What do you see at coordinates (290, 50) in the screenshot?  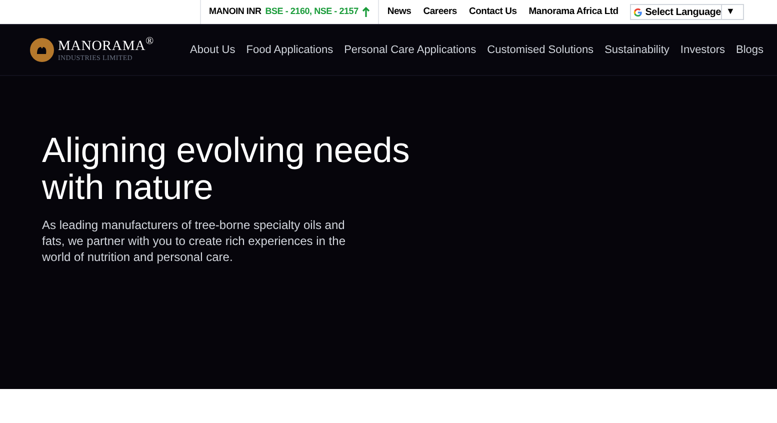 I see `nav-link: Food Applications` at bounding box center [290, 50].